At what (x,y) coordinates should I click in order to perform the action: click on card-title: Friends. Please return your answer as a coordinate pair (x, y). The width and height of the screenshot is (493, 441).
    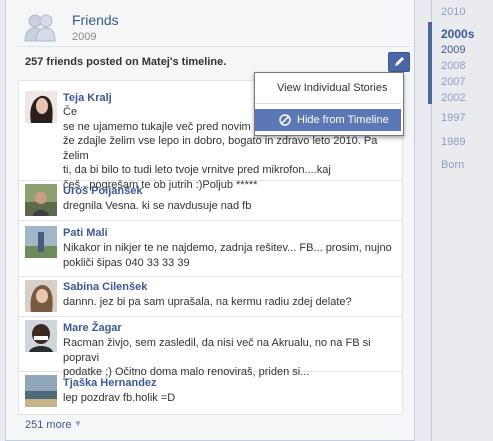
    Looking at the image, I should click on (95, 20).